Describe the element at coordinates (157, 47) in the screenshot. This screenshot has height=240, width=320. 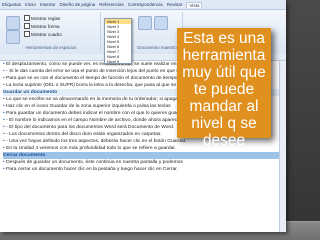
I see `ribbon-group-label-master: Documento maestro` at that location.